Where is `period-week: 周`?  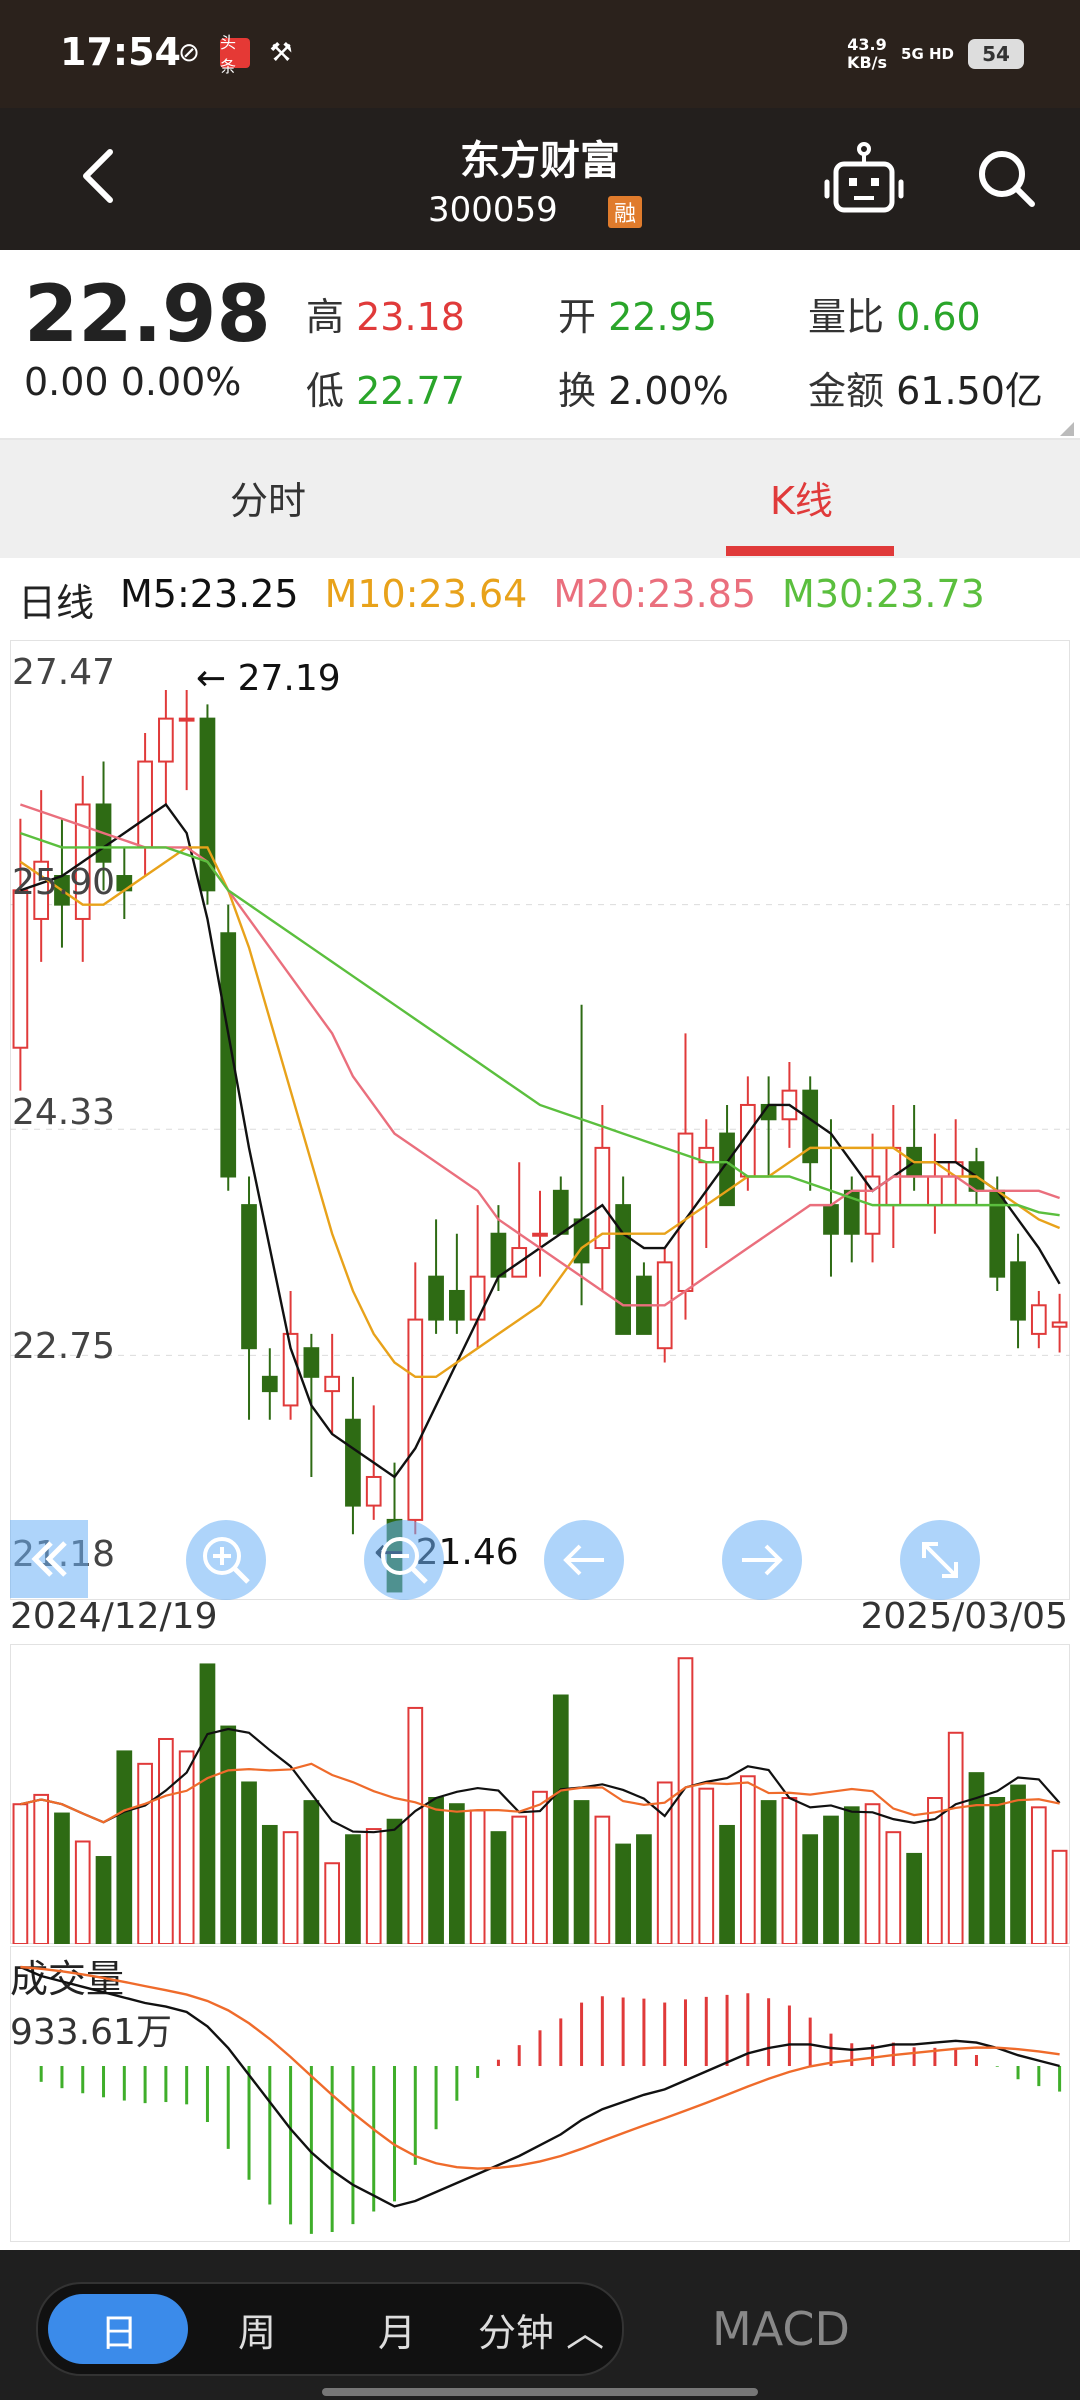 period-week: 周 is located at coordinates (257, 2329).